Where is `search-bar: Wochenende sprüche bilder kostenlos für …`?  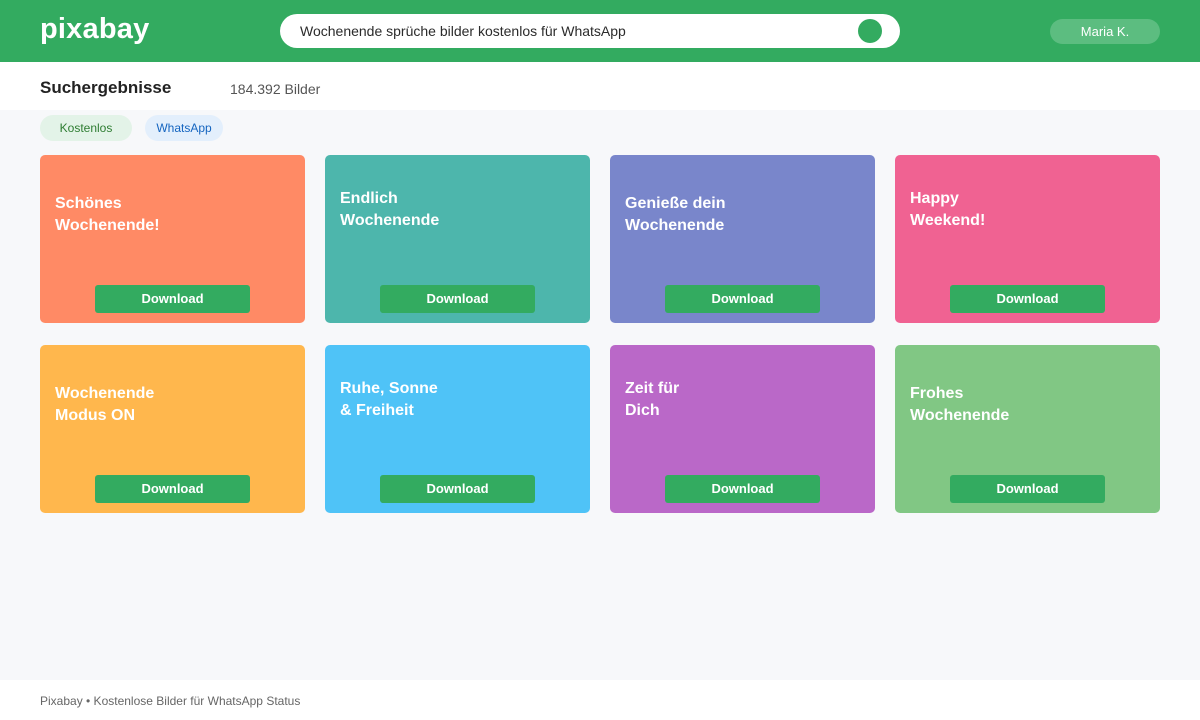
search-bar: Wochenende sprüche bilder kostenlos für … is located at coordinates (590, 31).